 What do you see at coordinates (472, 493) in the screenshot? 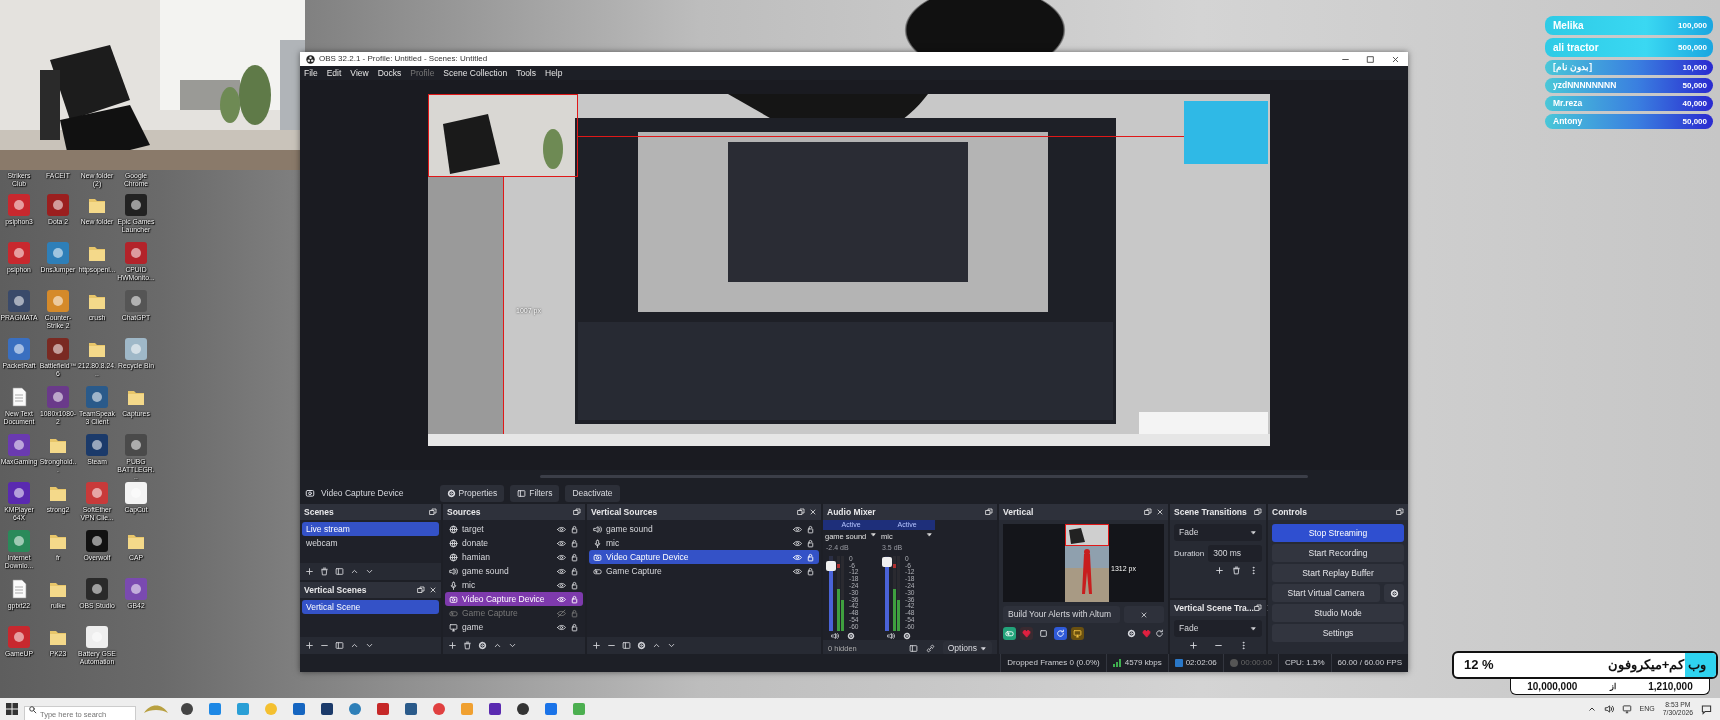
I see `toolbar-button: Properties` at bounding box center [472, 493].